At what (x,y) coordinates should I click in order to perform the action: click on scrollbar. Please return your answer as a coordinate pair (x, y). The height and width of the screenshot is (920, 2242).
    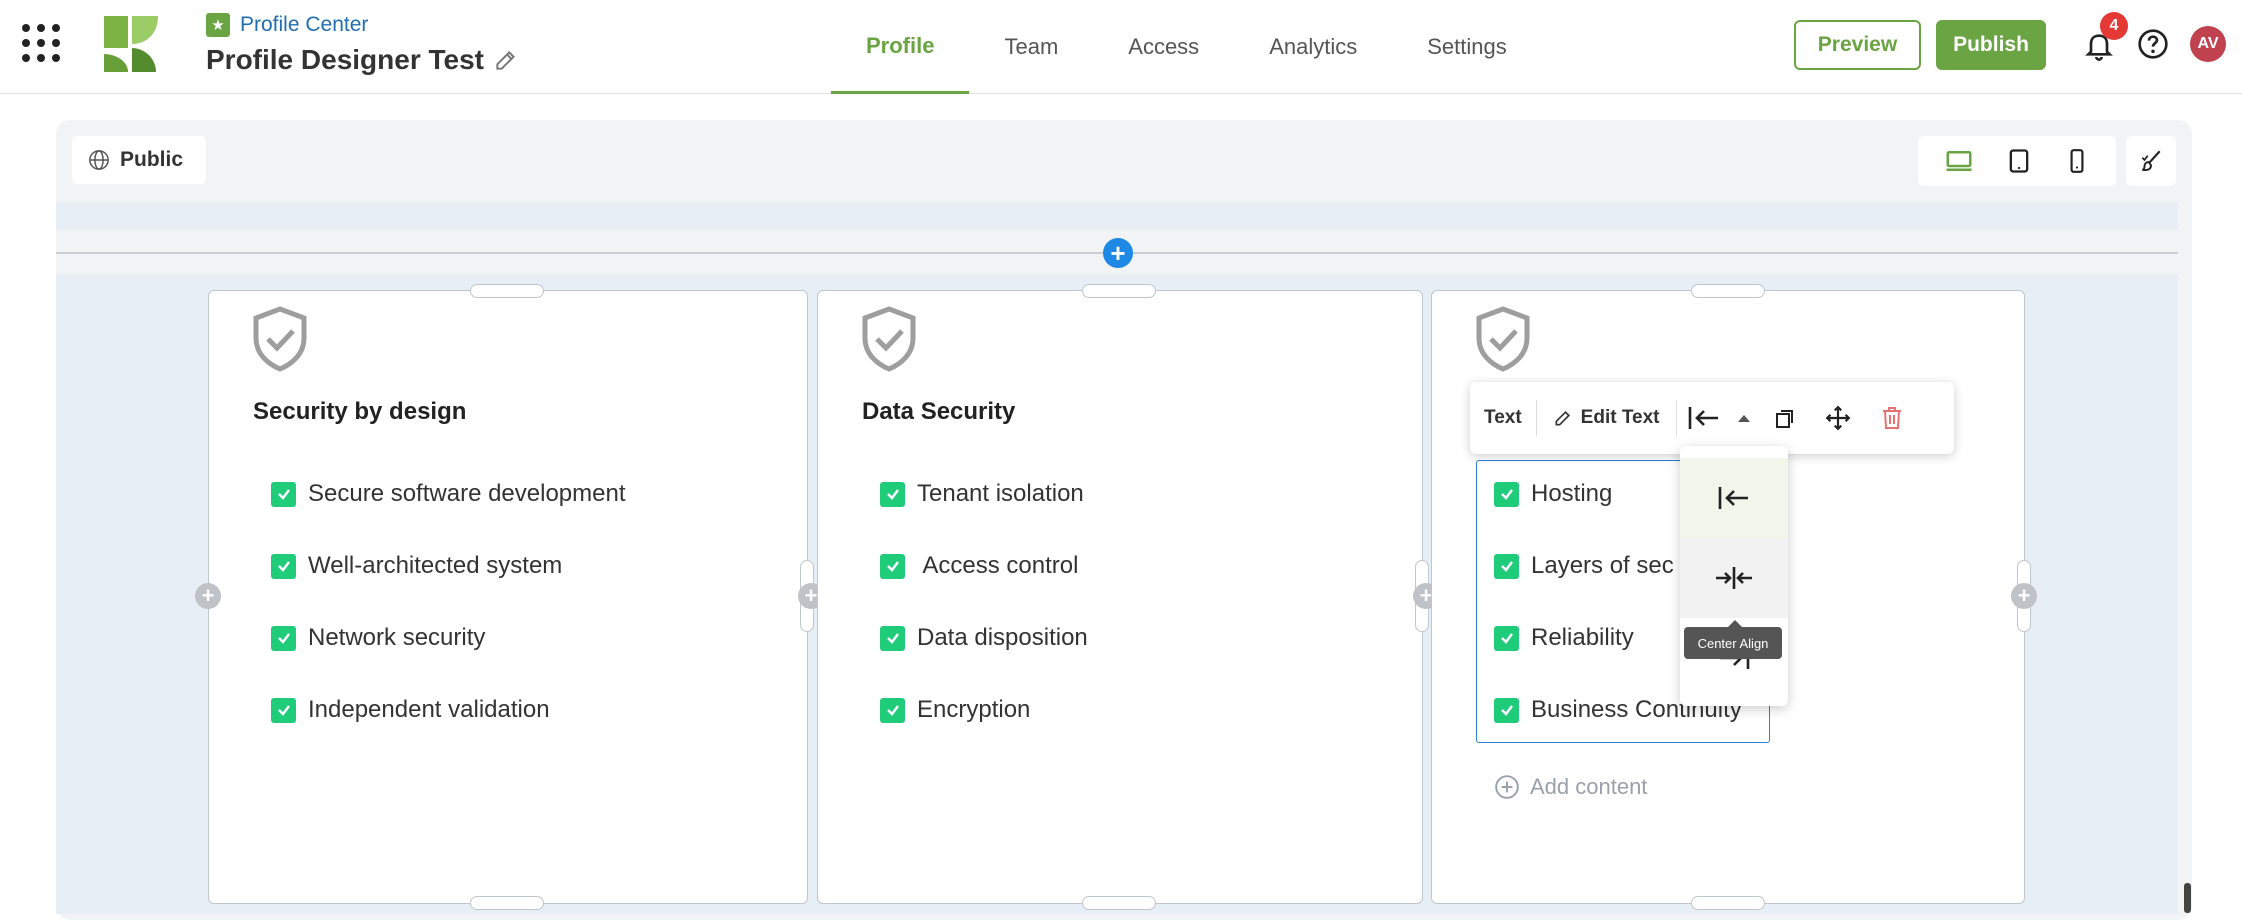
    Looking at the image, I should click on (2187, 898).